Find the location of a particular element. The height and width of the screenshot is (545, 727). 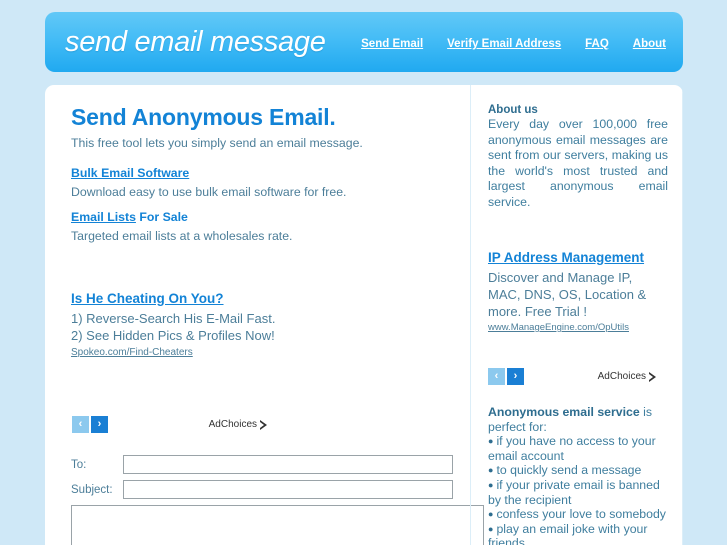

text-ad-title: Bulk Email Software is located at coordinates (130, 173).